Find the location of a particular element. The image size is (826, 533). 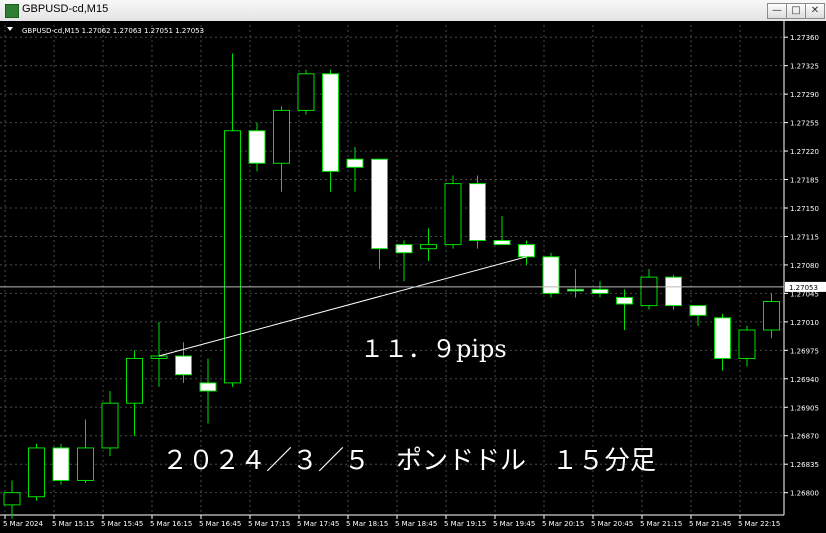

x-tick-label: 5 Mar 16:15 is located at coordinates (171, 524).